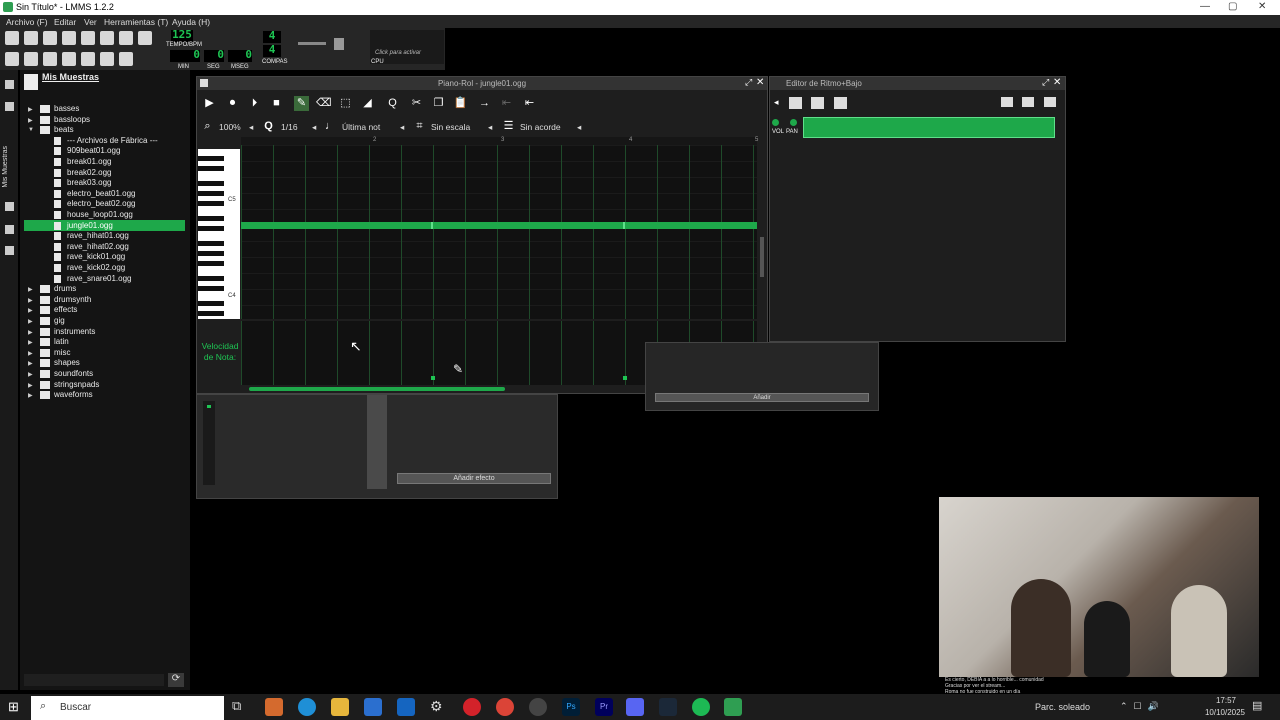 This screenshot has width=1280, height=720. I want to click on beat-editor-maximize-button: ⤢, so click(1045, 82).